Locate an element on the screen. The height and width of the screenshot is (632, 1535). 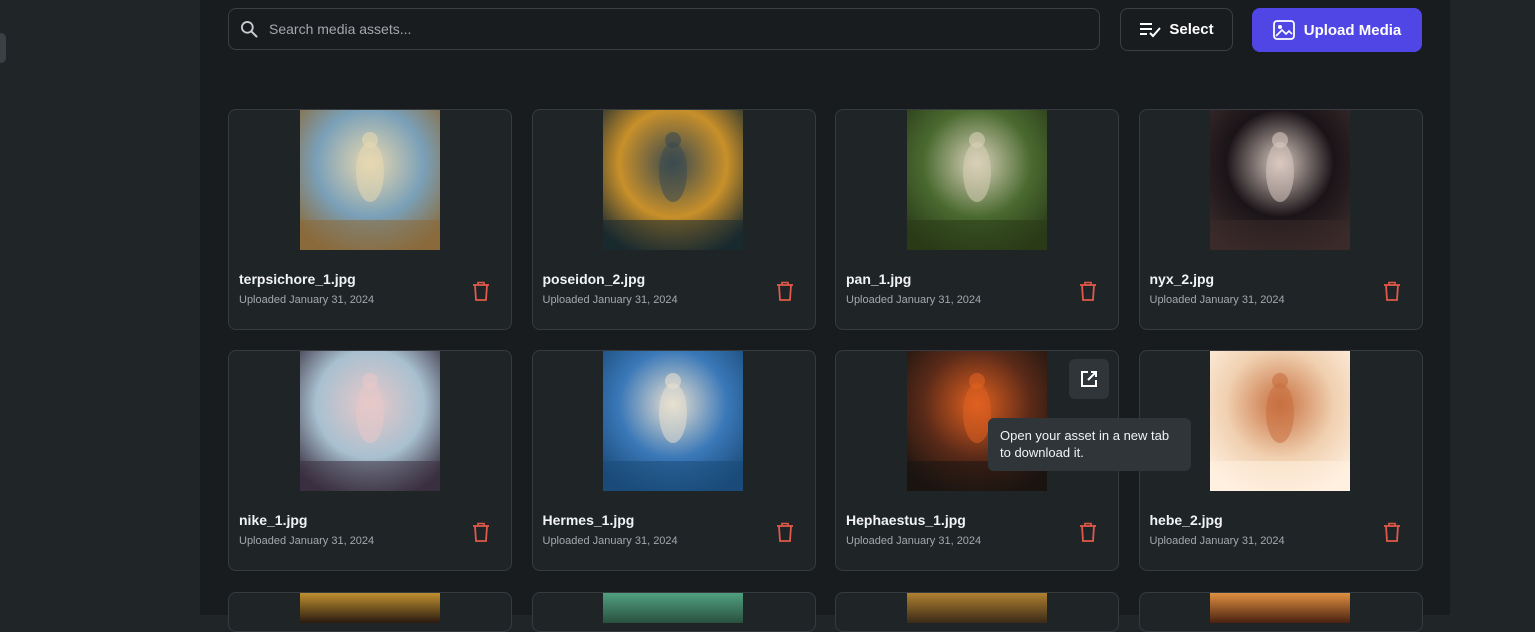
asset-card: poseidon_2.jpg Uploaded January 31, 2024 is located at coordinates (673, 219).